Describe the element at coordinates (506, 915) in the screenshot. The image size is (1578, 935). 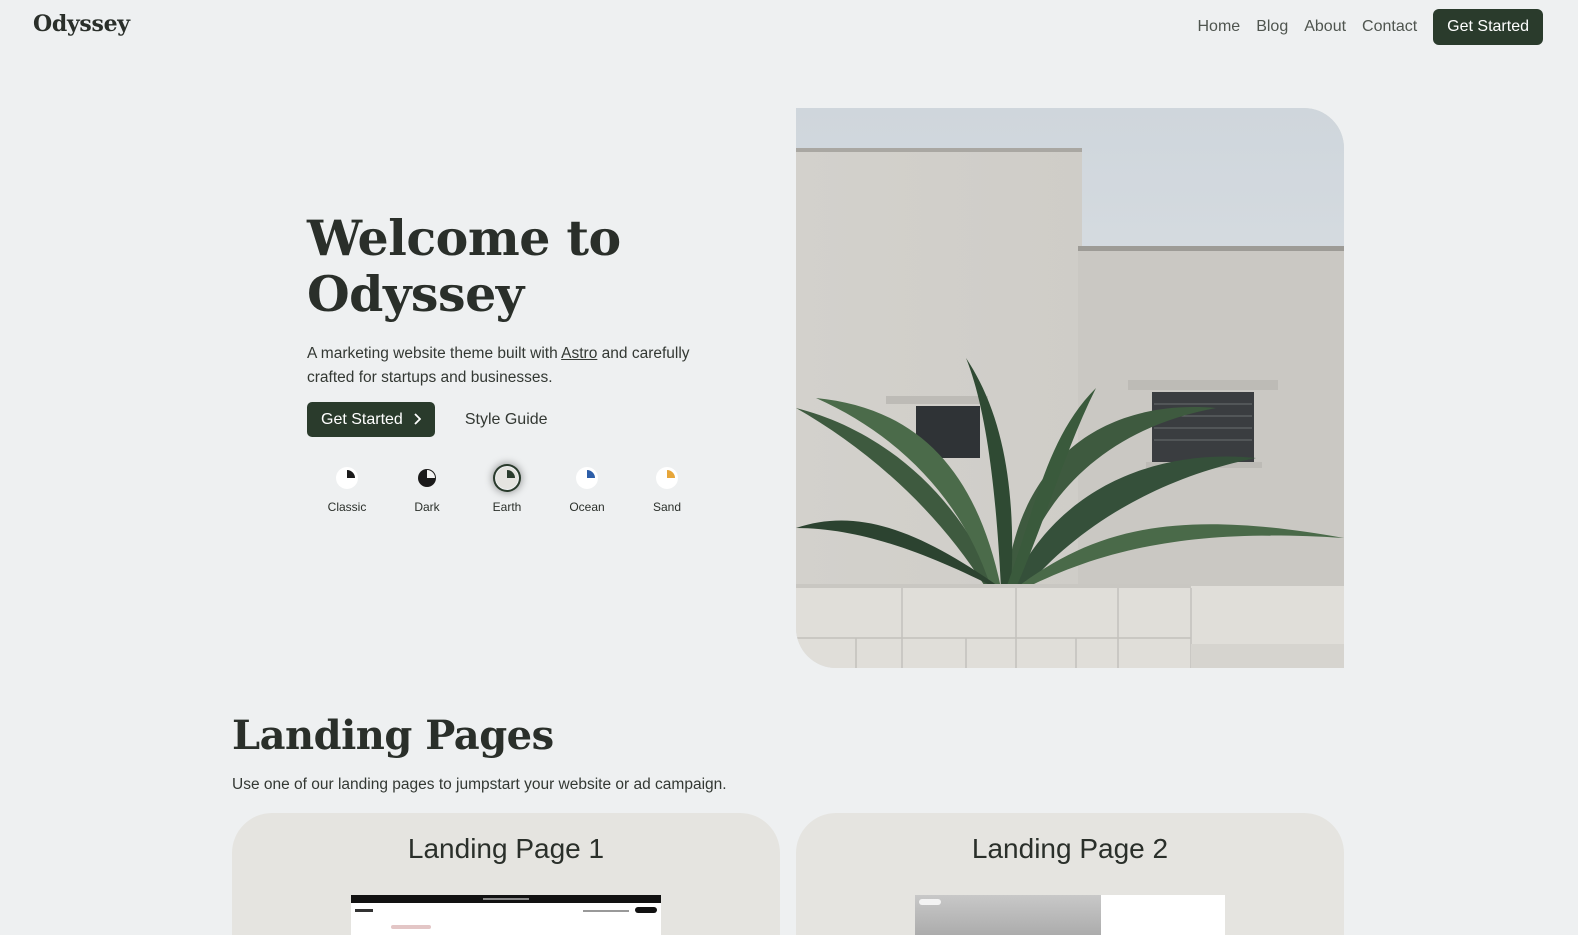
I see `landing-page-1-preview-icon` at that location.